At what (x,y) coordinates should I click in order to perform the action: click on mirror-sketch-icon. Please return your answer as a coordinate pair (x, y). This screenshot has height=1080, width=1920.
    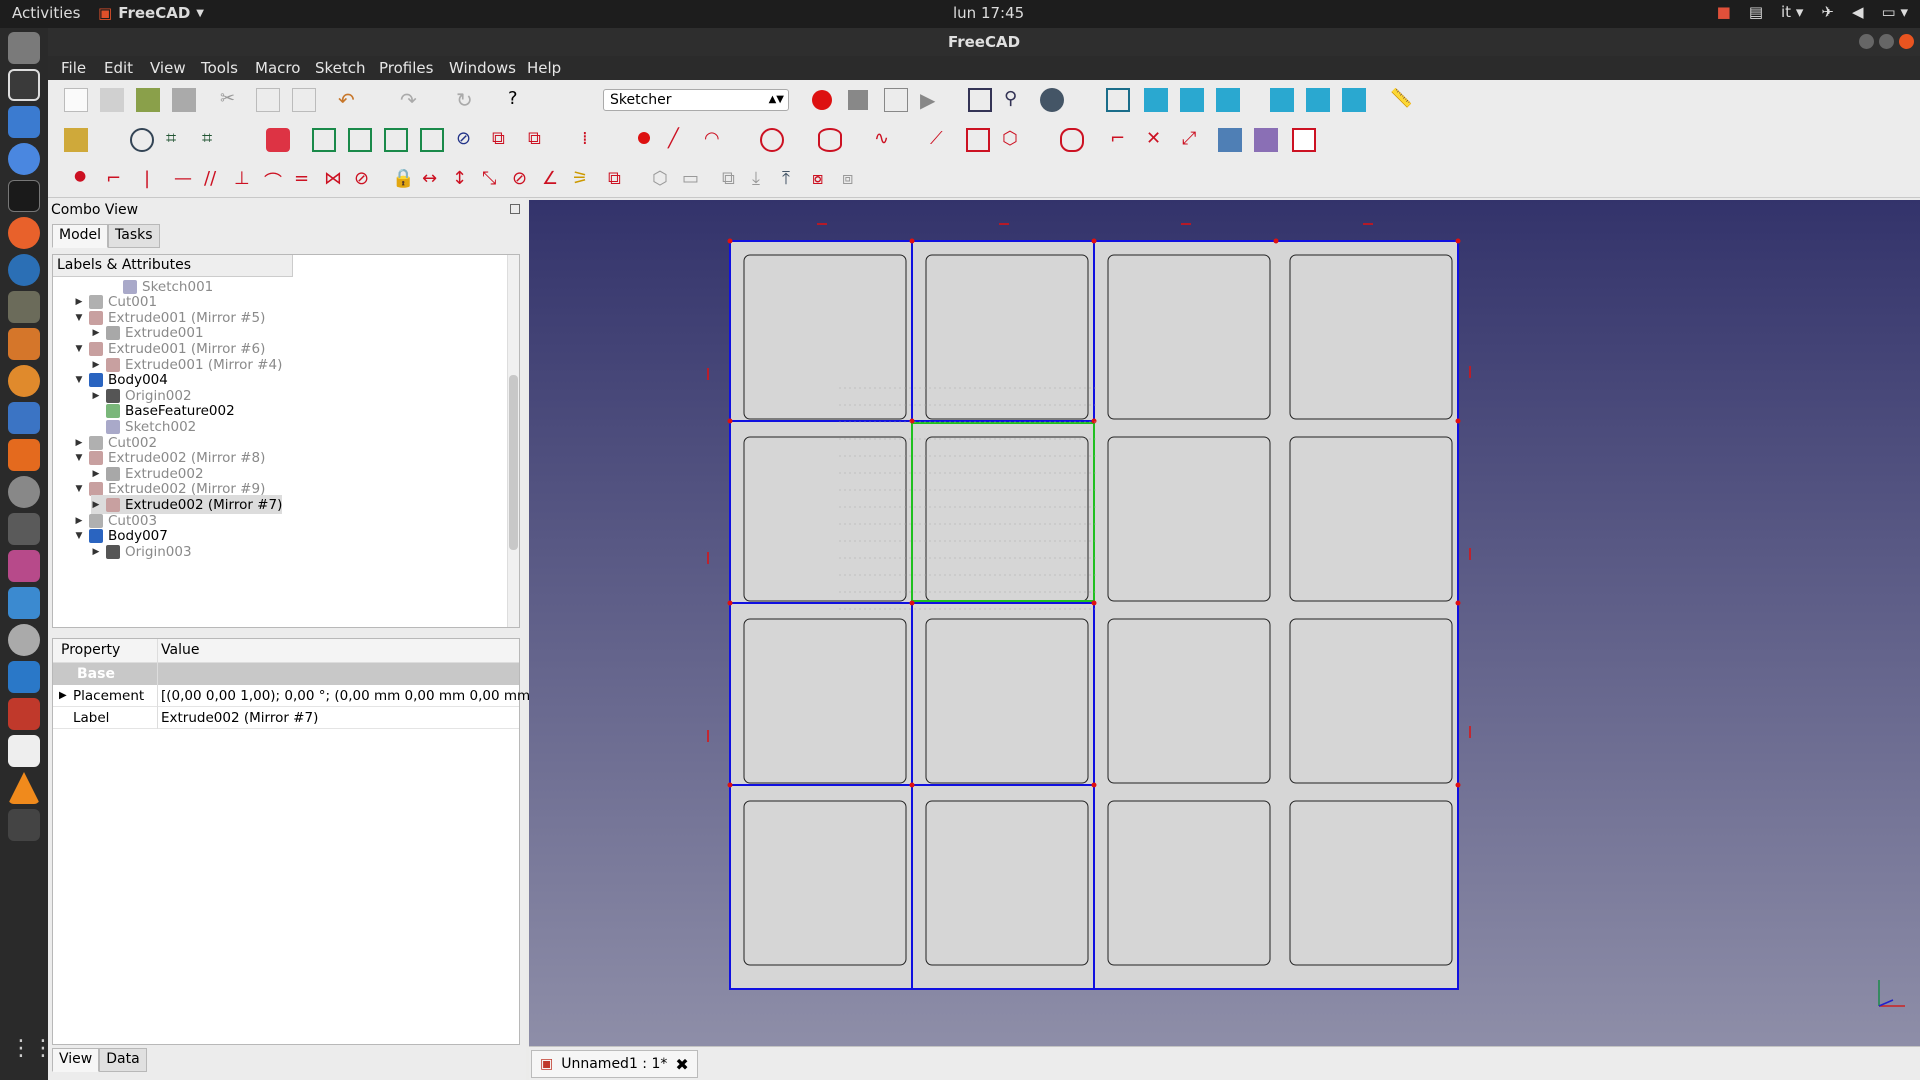
    Looking at the image, I should click on (432, 140).